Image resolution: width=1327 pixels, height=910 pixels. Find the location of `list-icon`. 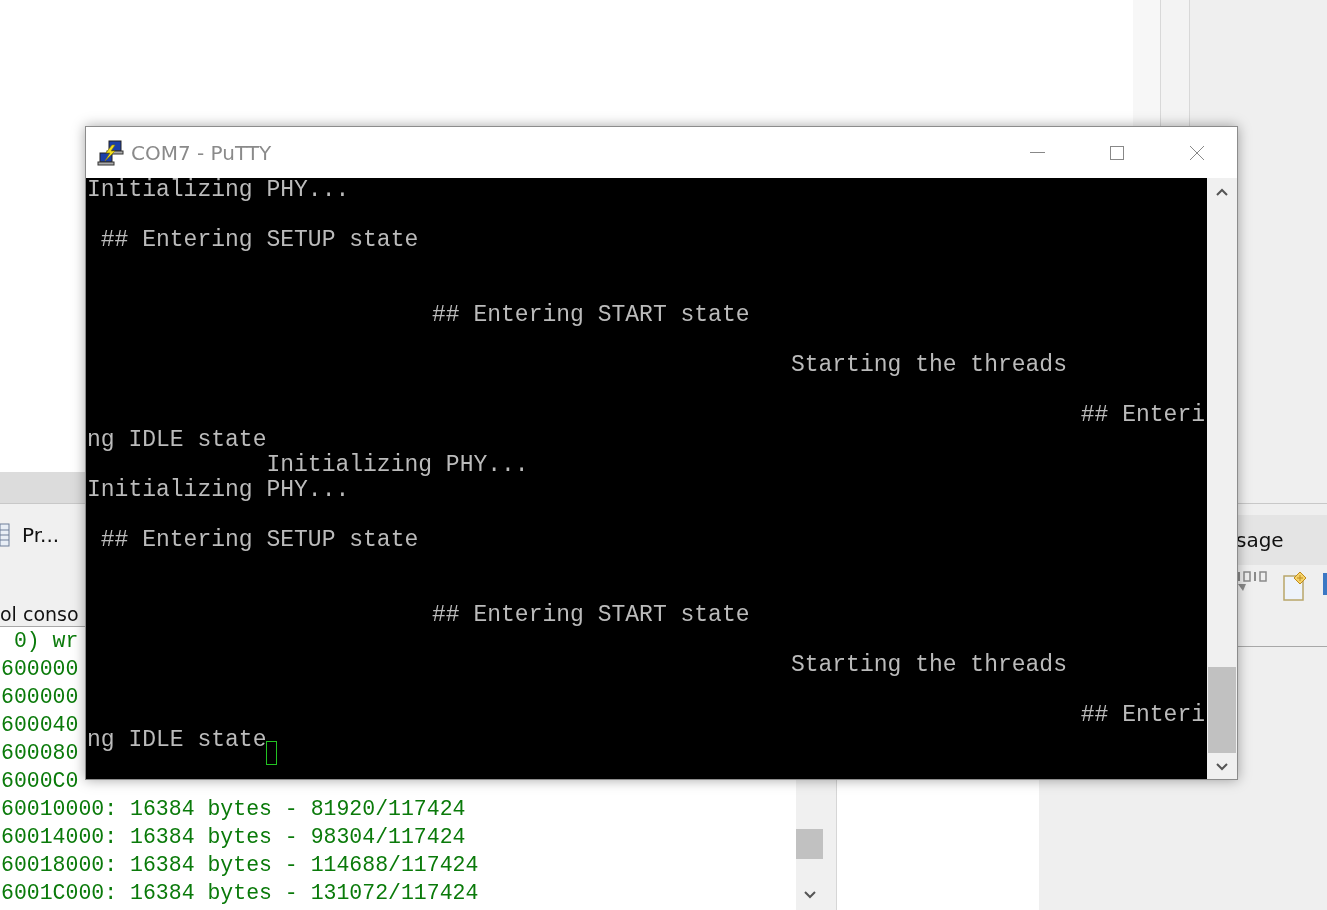

list-icon is located at coordinates (5, 534).